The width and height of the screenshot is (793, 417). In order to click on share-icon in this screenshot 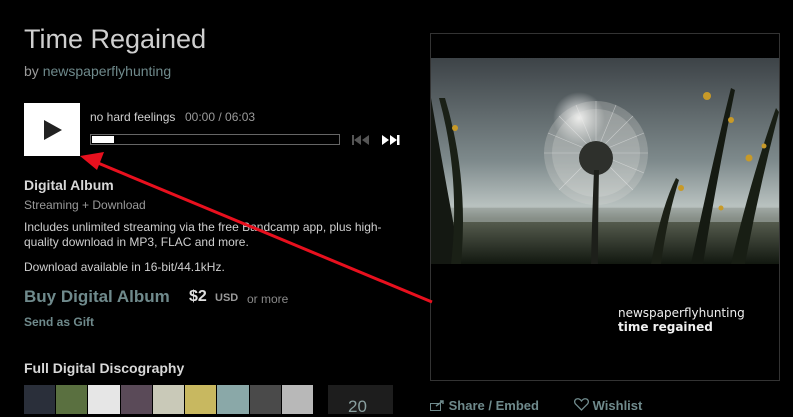, I will do `click(437, 405)`.